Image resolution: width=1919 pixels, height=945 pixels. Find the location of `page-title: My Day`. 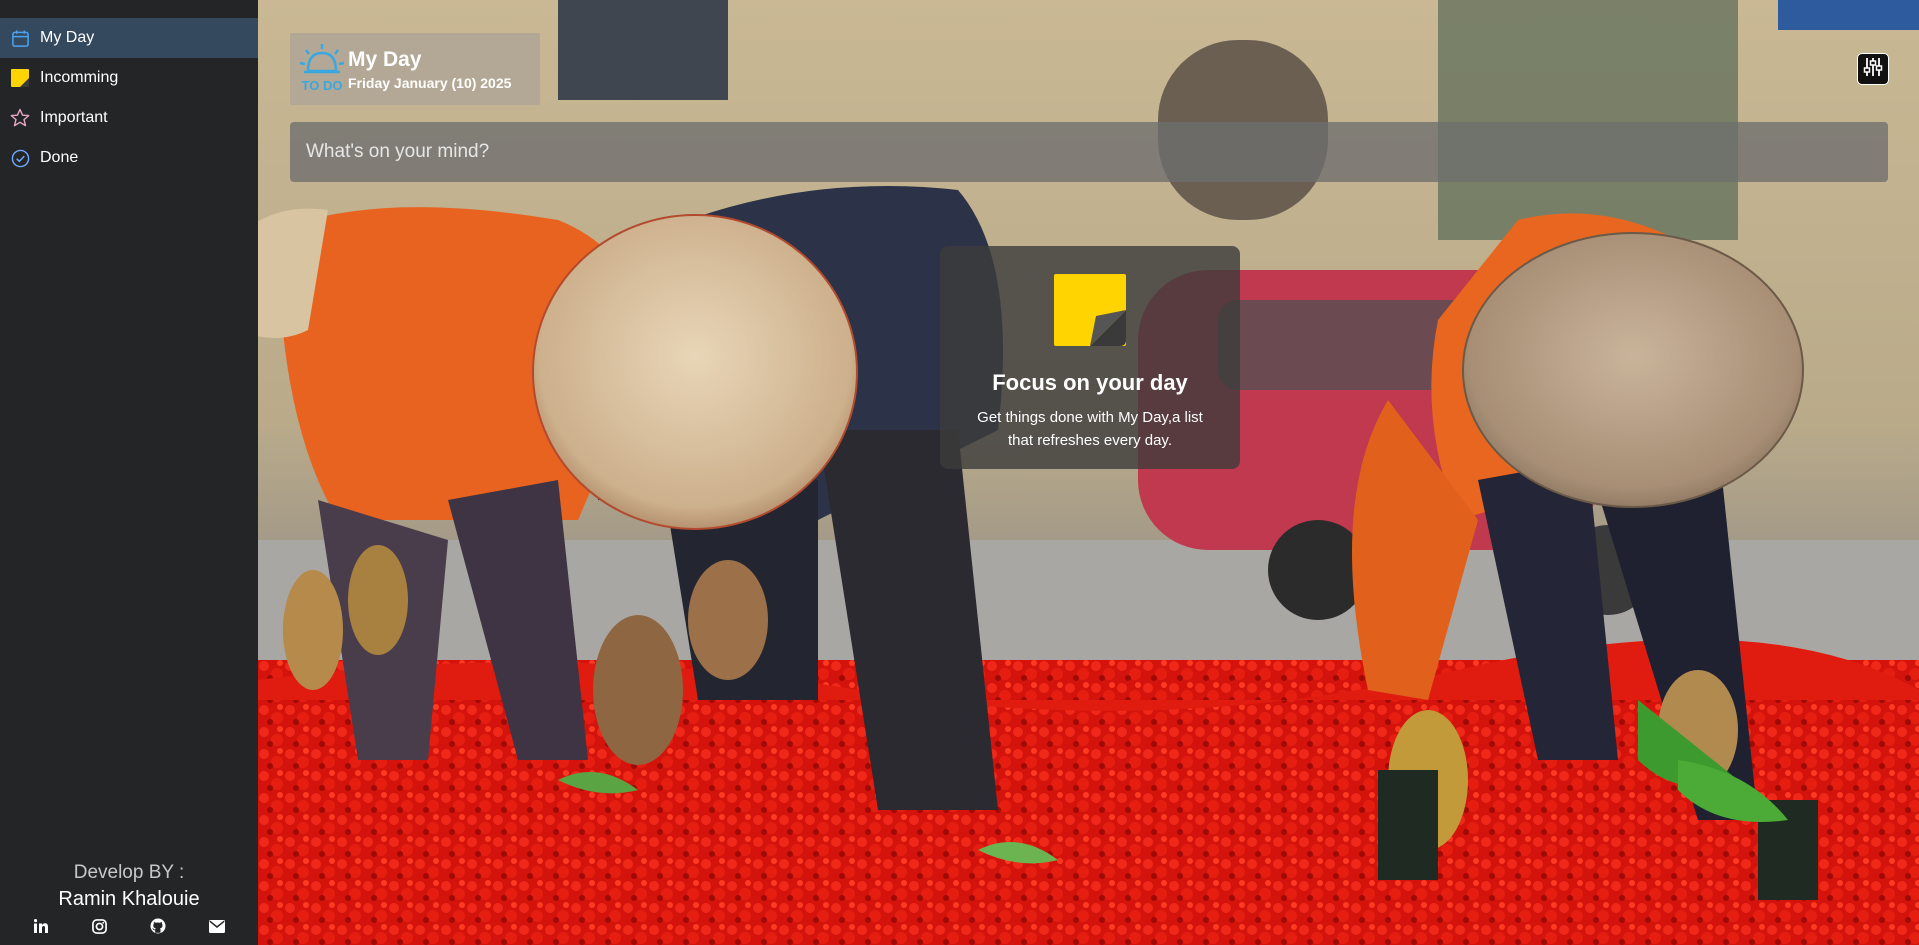

page-title: My Day is located at coordinates (385, 59).